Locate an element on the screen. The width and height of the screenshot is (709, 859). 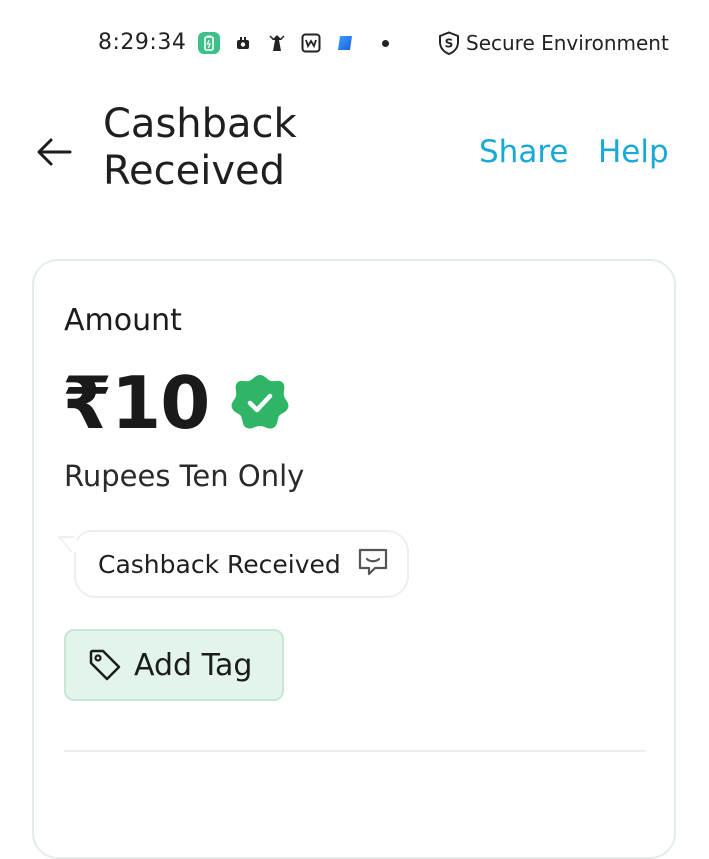
battery-saver-icon is located at coordinates (209, 43).